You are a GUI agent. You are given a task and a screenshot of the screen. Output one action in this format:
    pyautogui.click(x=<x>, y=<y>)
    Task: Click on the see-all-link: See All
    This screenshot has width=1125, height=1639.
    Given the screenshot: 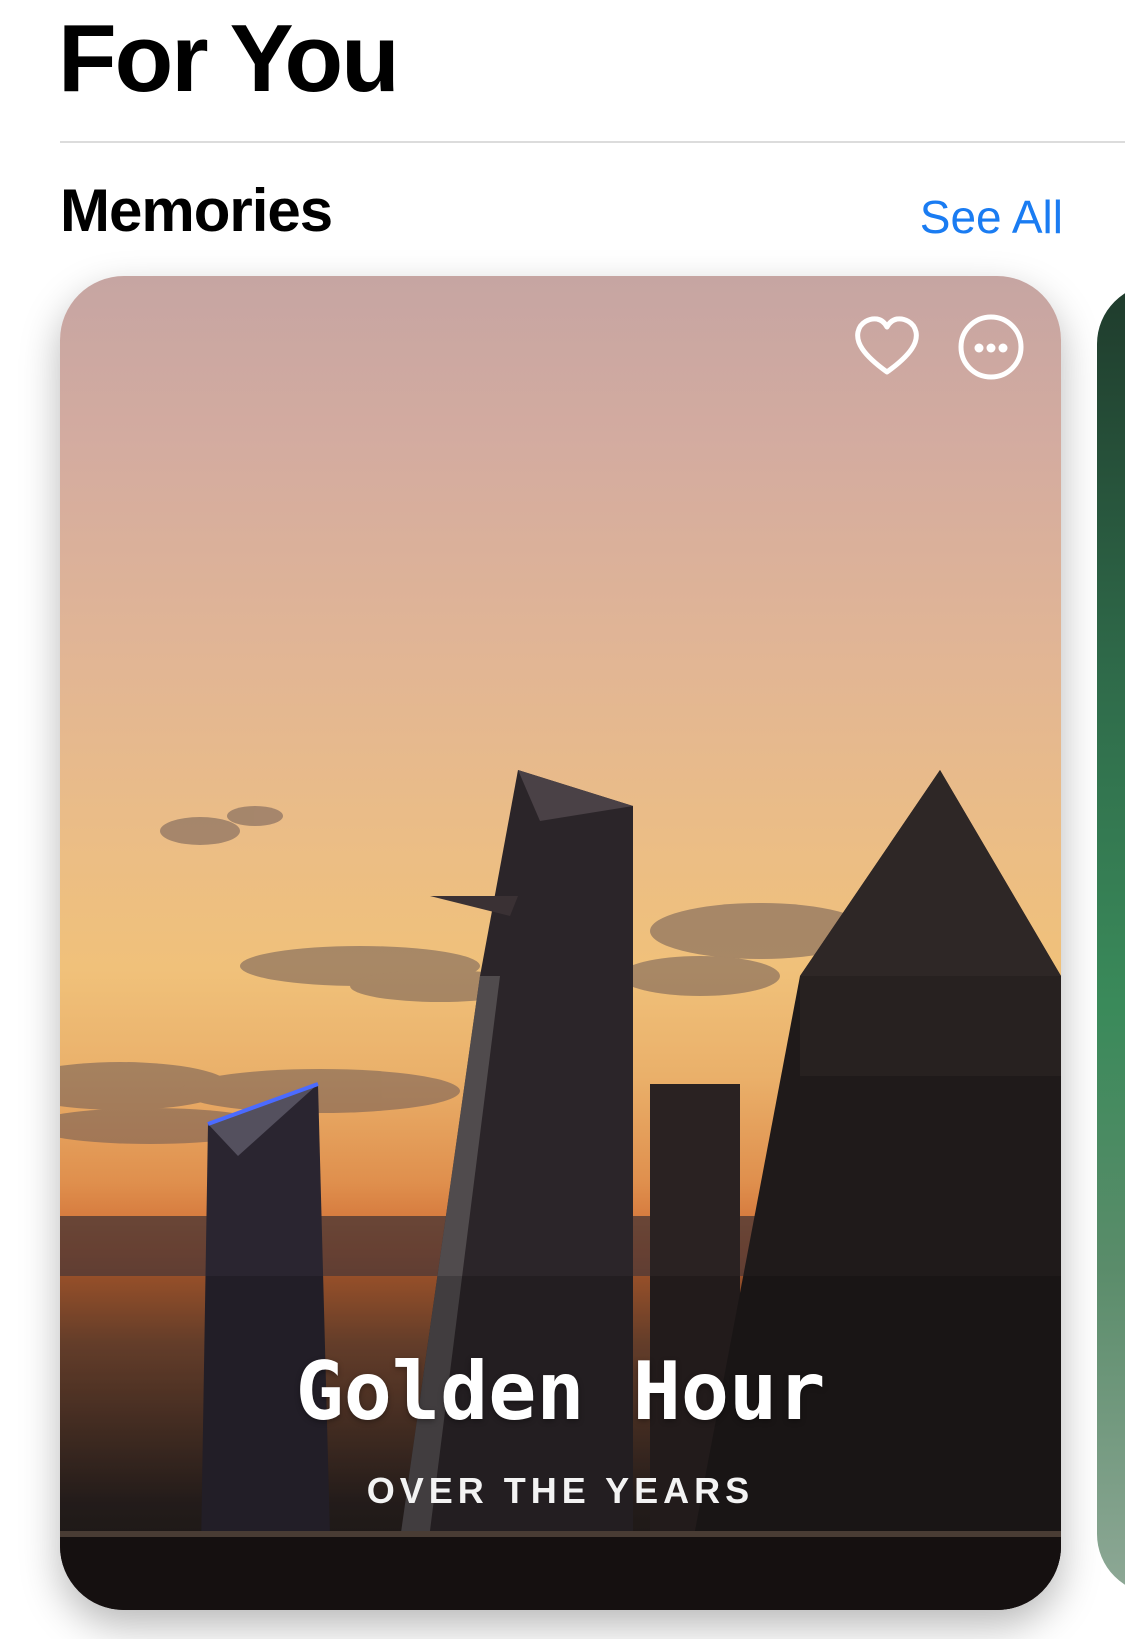 What is the action you would take?
    pyautogui.click(x=991, y=217)
    